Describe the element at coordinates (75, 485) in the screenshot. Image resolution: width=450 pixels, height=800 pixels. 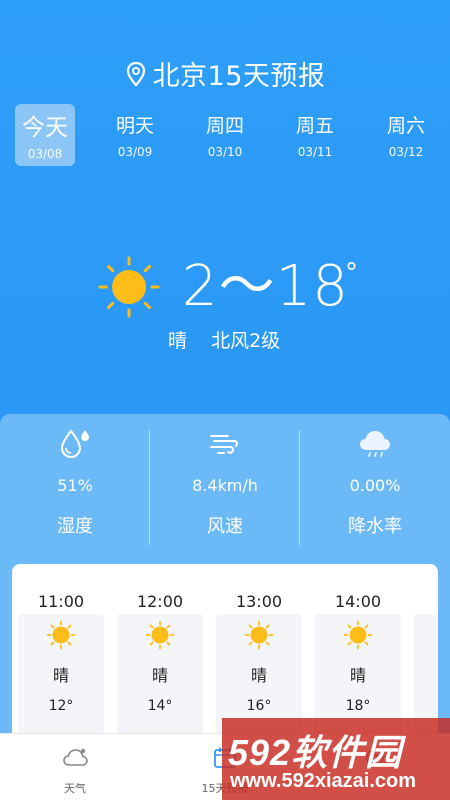
I see `stat-value: 51%` at that location.